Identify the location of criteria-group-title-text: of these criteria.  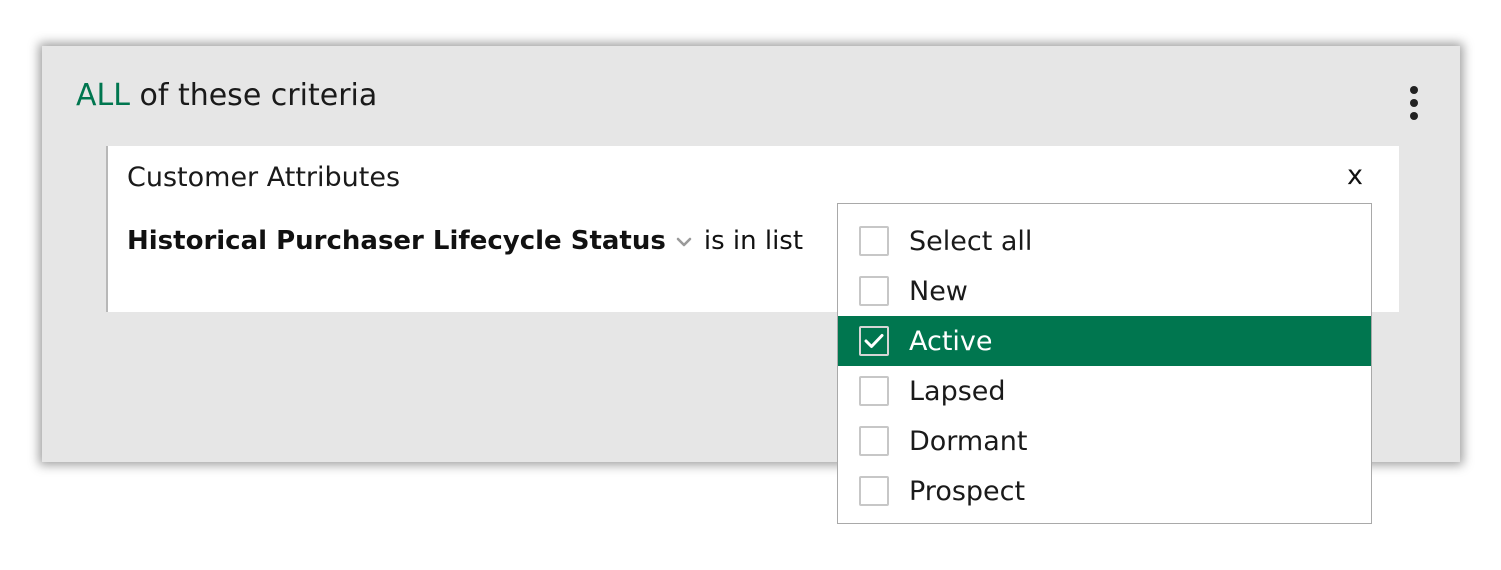
(258, 95).